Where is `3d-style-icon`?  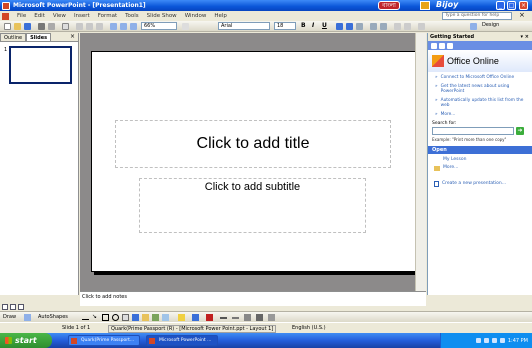 3d-style-icon is located at coordinates (271, 317).